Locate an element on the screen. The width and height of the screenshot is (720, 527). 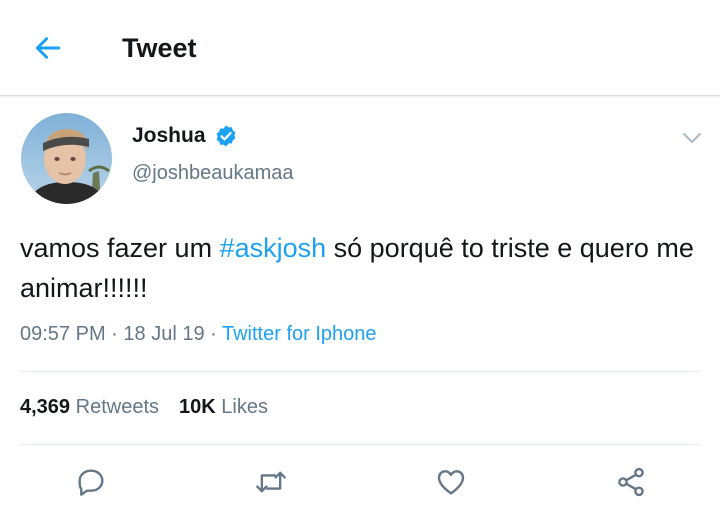
likes-count: 10K is located at coordinates (197, 407).